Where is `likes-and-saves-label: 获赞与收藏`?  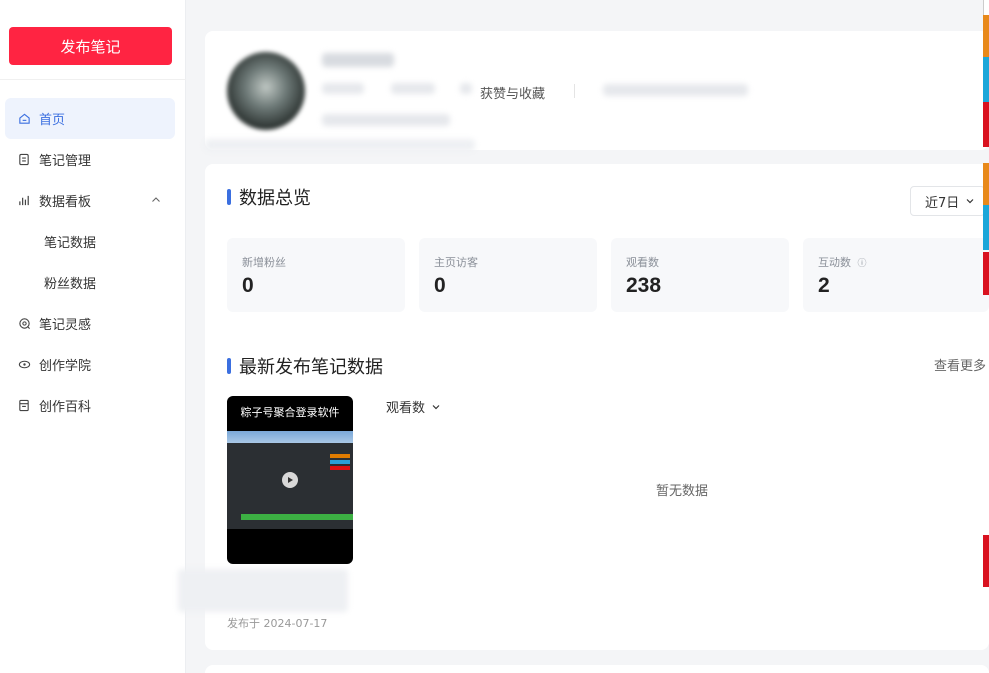 likes-and-saves-label: 获赞与收藏 is located at coordinates (513, 94).